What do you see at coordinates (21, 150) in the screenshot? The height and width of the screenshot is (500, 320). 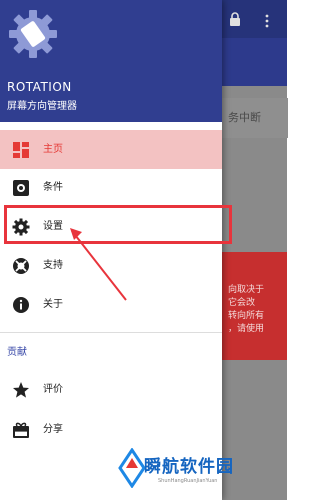 I see `home-grid-icon` at bounding box center [21, 150].